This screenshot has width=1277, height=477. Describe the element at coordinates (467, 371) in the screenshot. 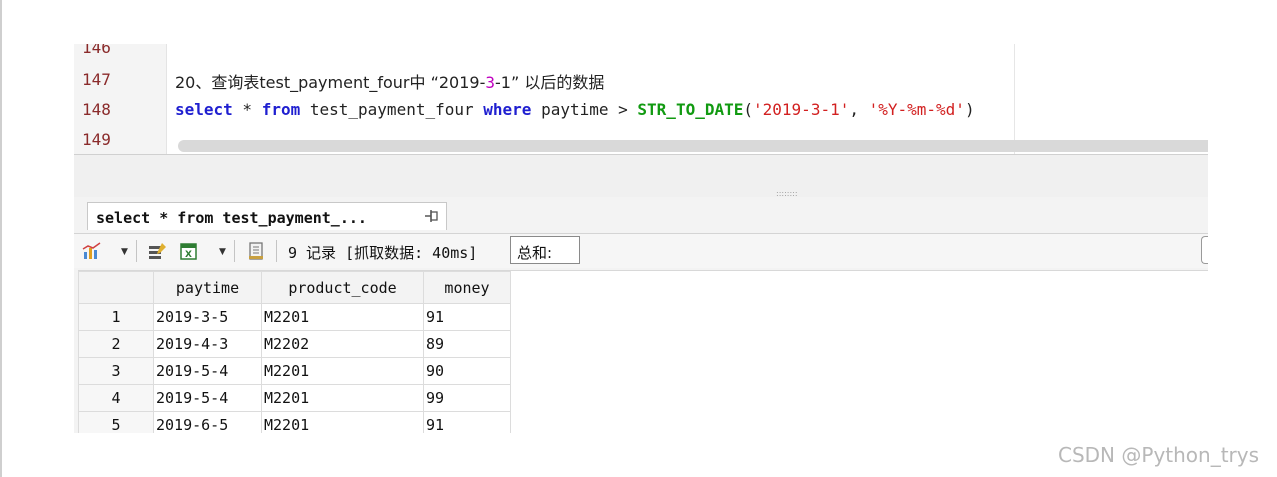

I see `cell-money: 90` at that location.